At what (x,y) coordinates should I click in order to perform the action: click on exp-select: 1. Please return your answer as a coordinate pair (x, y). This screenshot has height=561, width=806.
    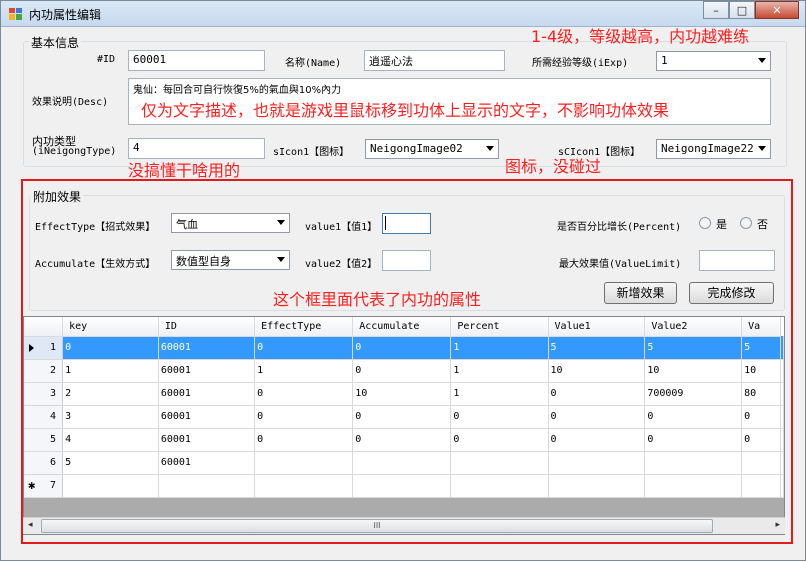
    Looking at the image, I should click on (713, 61).